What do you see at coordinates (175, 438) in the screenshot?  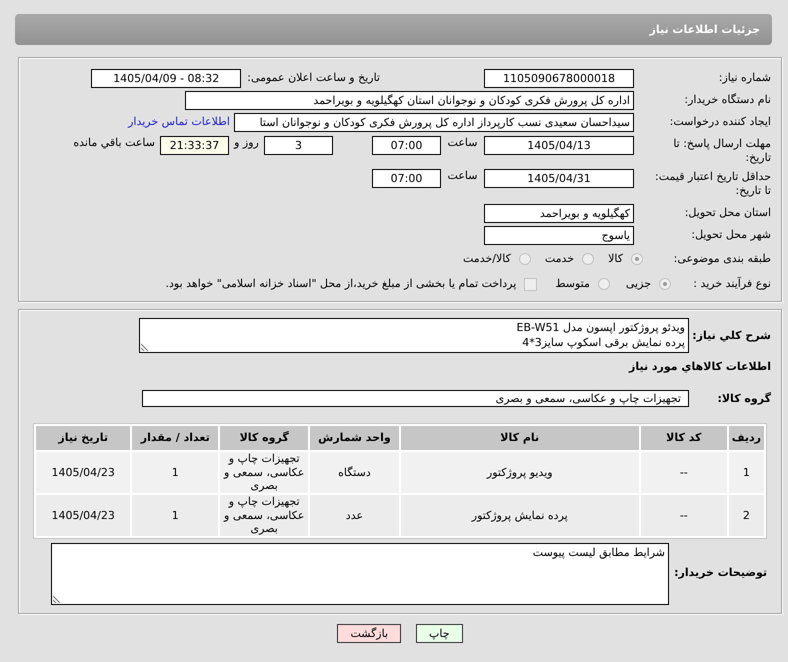 I see `column-header: تعداد / مقدار` at bounding box center [175, 438].